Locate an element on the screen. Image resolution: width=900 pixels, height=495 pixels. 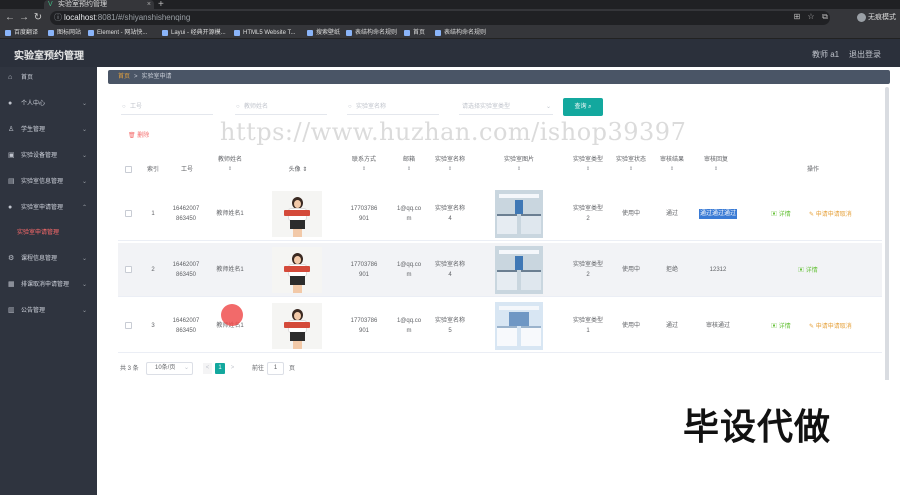
lab-type-select: 请选择实验室类型 ⌄ is located at coordinates (506, 107).